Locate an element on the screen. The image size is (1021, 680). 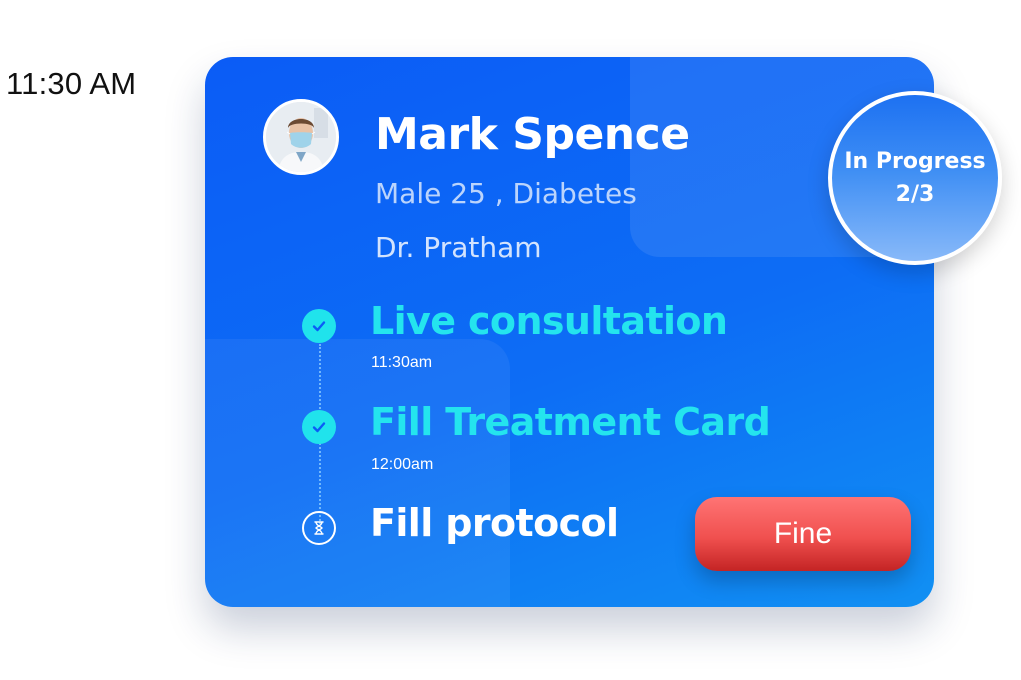
step-title-live-consultation: Live consultation is located at coordinates (549, 321).